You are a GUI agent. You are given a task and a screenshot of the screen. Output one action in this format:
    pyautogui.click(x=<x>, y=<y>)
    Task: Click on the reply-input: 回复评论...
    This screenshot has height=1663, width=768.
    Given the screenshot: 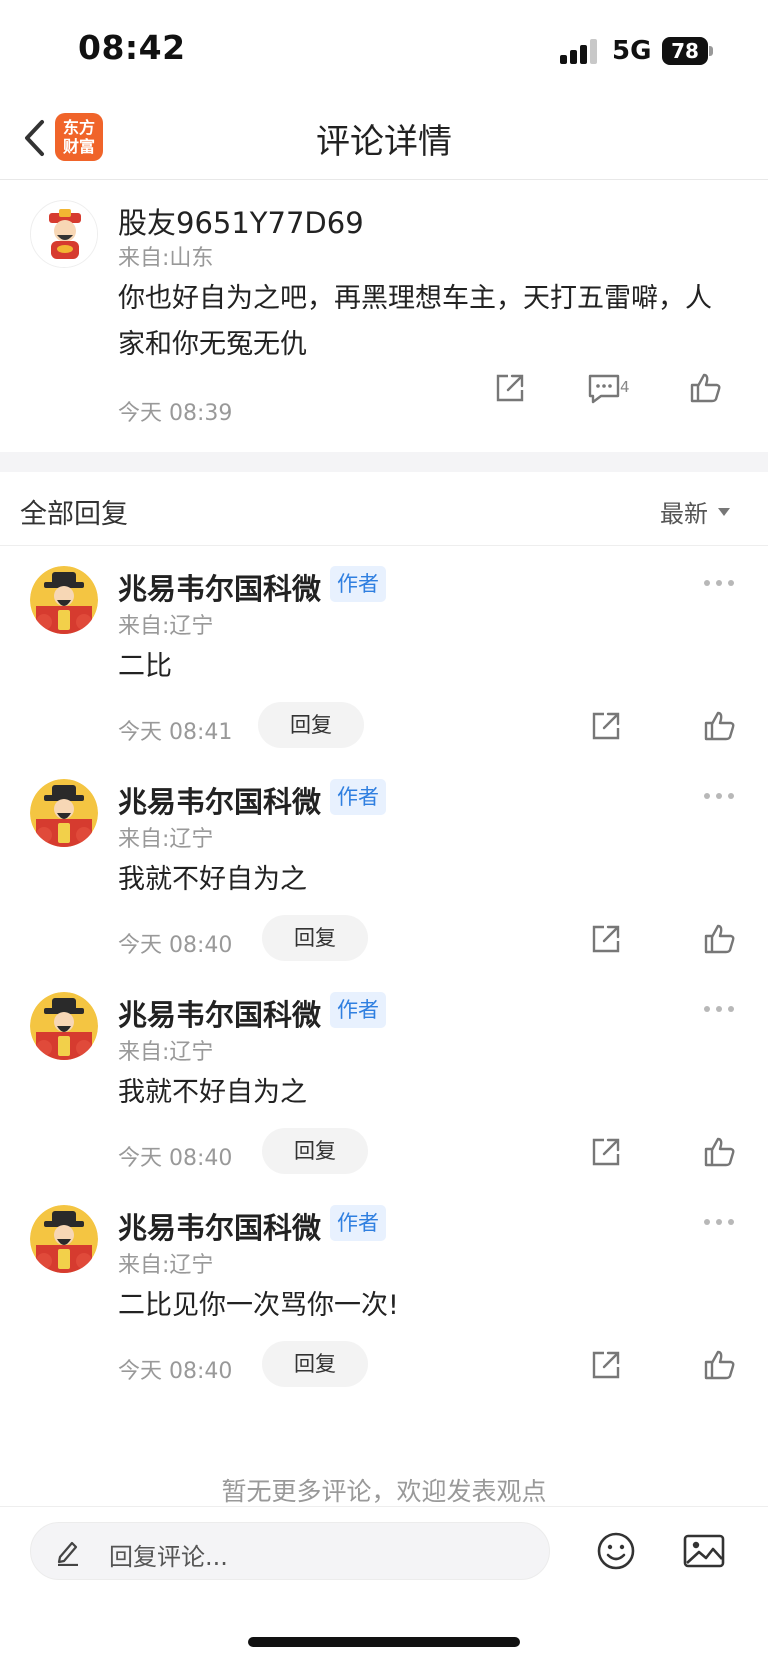 What is the action you would take?
    pyautogui.click(x=290, y=1551)
    